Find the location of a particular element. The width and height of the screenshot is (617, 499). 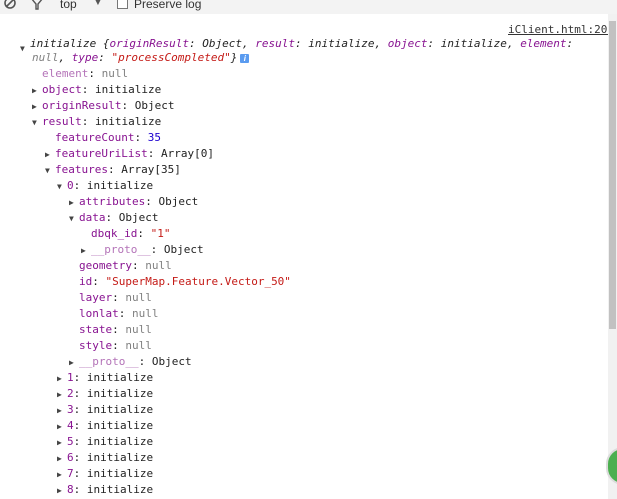

list-item: ▶ 6: initialize is located at coordinates (105, 457).